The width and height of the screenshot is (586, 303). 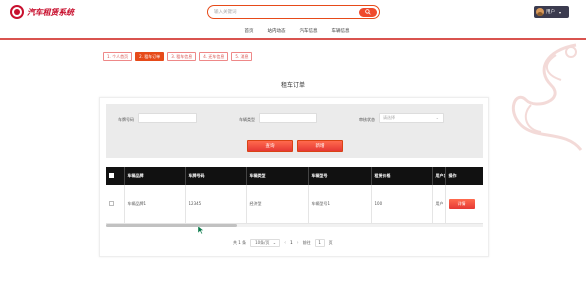 What do you see at coordinates (155, 204) in the screenshot?
I see `brand-cell: 车辆品牌1` at bounding box center [155, 204].